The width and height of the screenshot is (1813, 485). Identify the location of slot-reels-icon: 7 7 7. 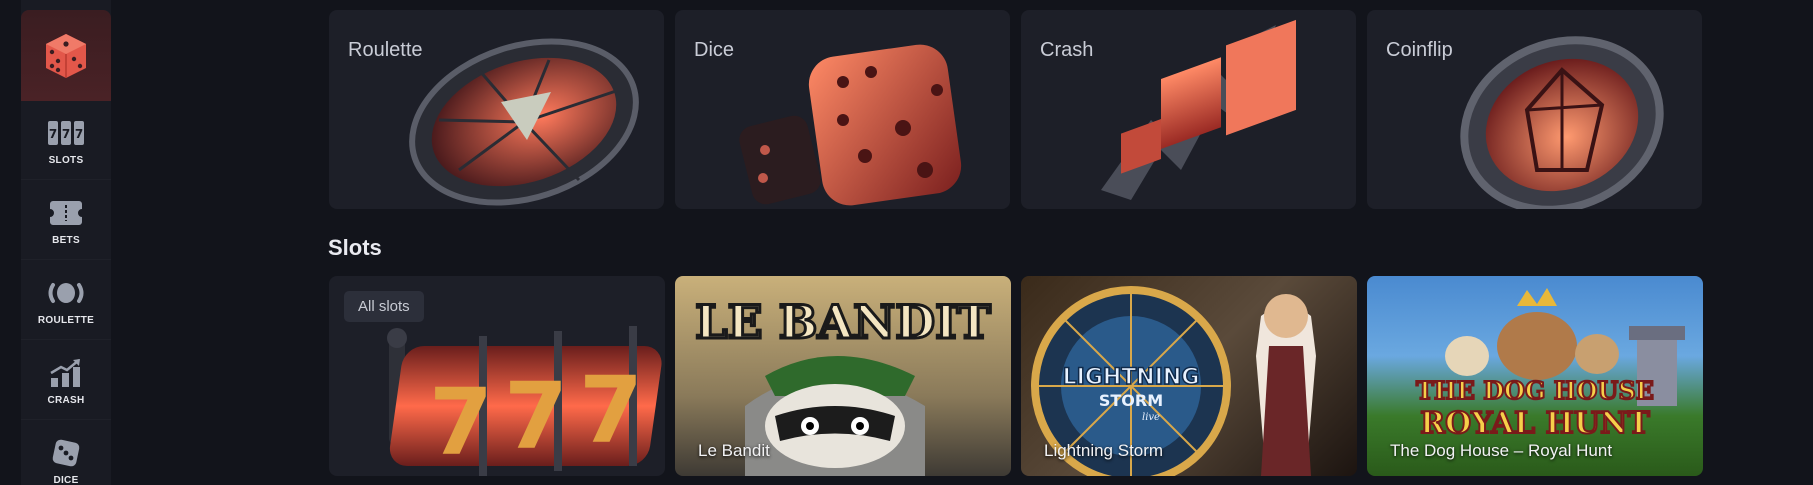
(66, 132).